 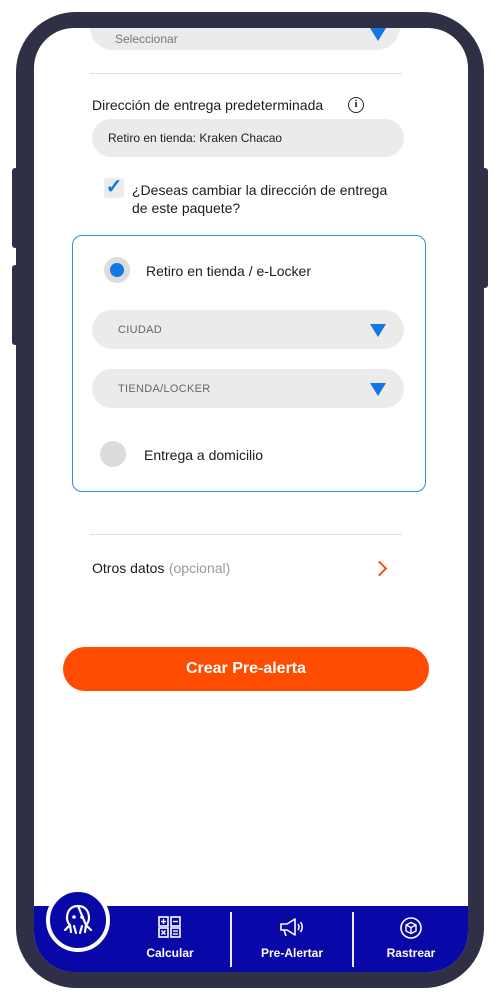 I want to click on megaphone-icon, so click(x=291, y=927).